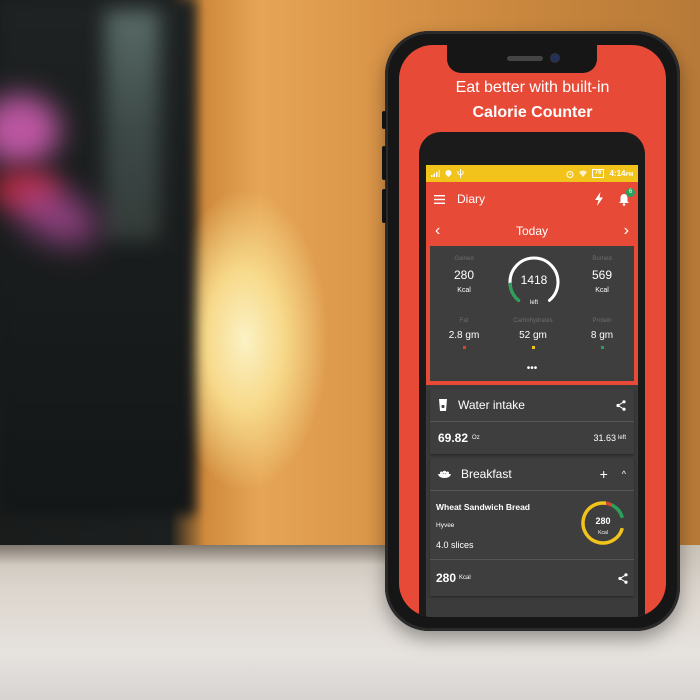 This screenshot has height=700, width=700. What do you see at coordinates (534, 280) in the screenshot?
I see `calories-left-value: 1418` at bounding box center [534, 280].